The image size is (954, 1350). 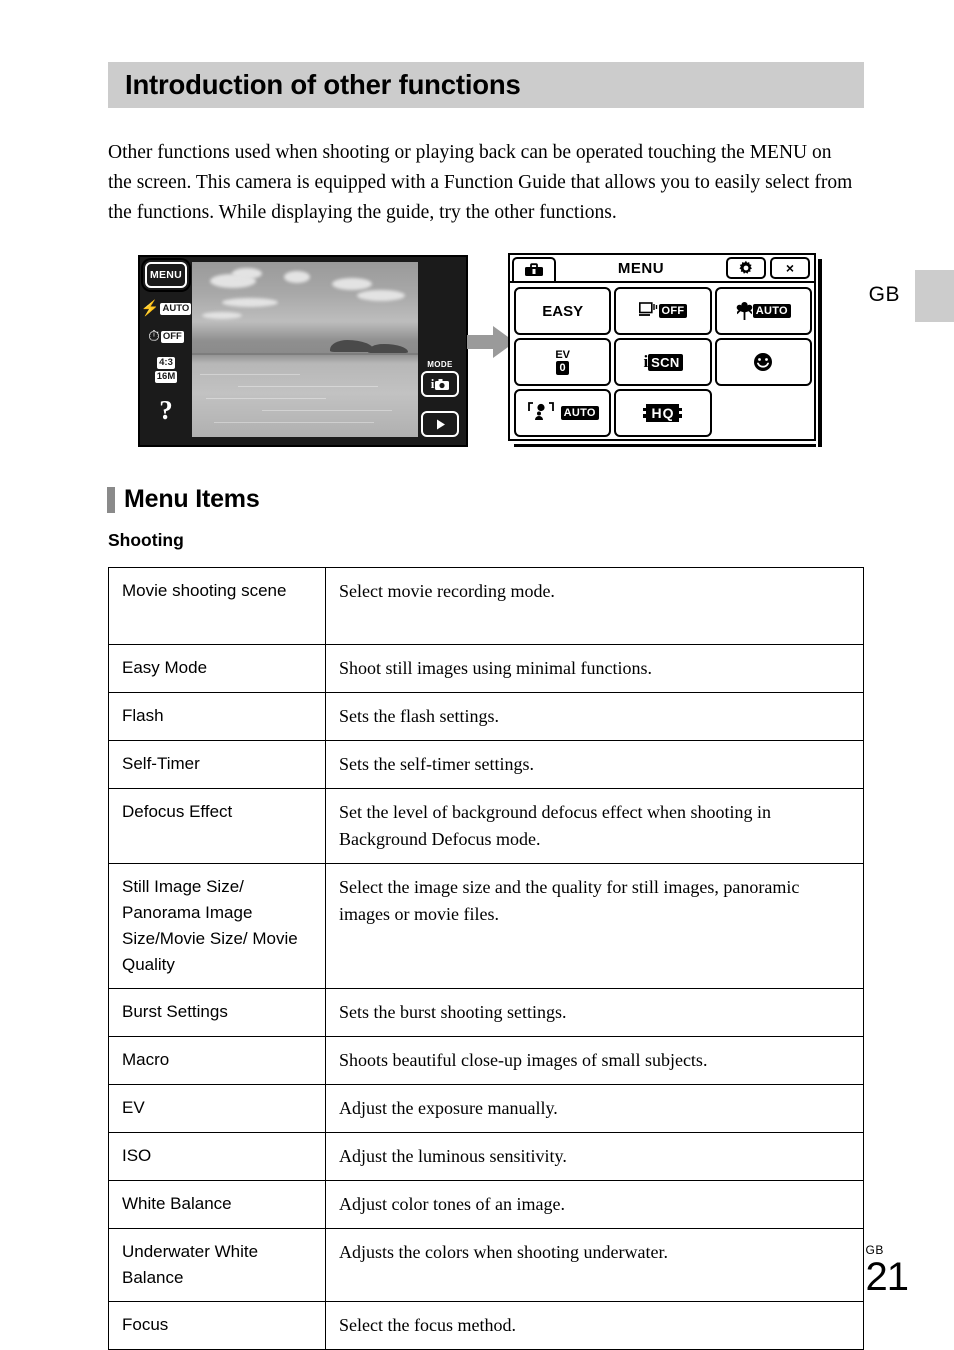 What do you see at coordinates (166, 275) in the screenshot?
I see `menu-button: MENU` at bounding box center [166, 275].